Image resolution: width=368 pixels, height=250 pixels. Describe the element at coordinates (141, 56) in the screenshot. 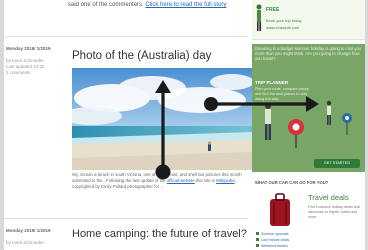

I see `article-headline: Photo of the (Australia) day` at that location.